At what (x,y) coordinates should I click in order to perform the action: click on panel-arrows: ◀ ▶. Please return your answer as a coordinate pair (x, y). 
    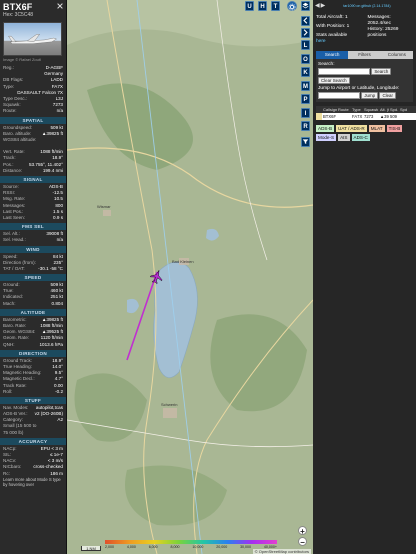
    Looking at the image, I should click on (320, 5).